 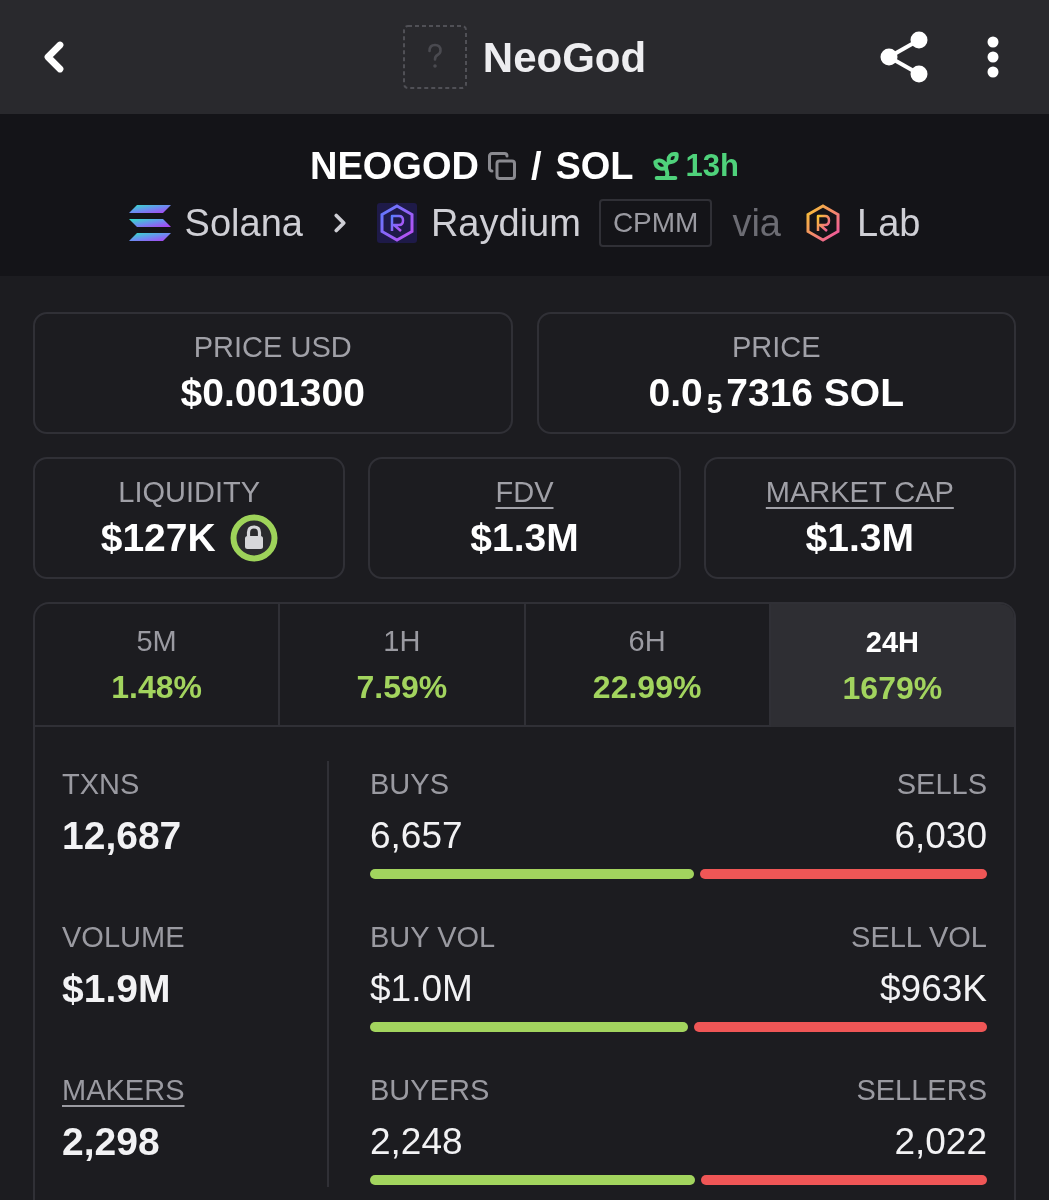 I want to click on solana-logo-icon, so click(x=149, y=223).